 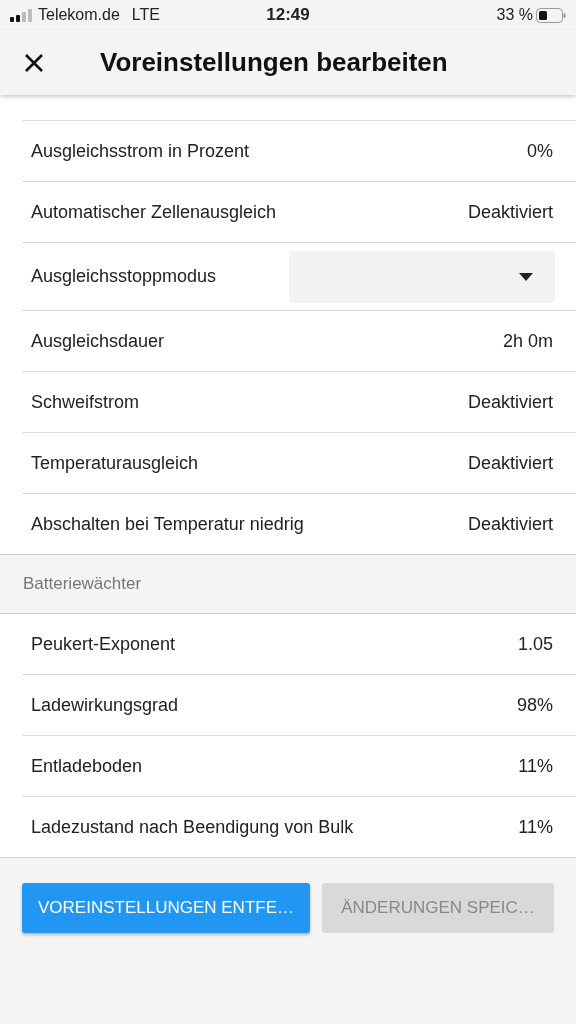 I want to click on battery-percent: 33 %, so click(x=514, y=15).